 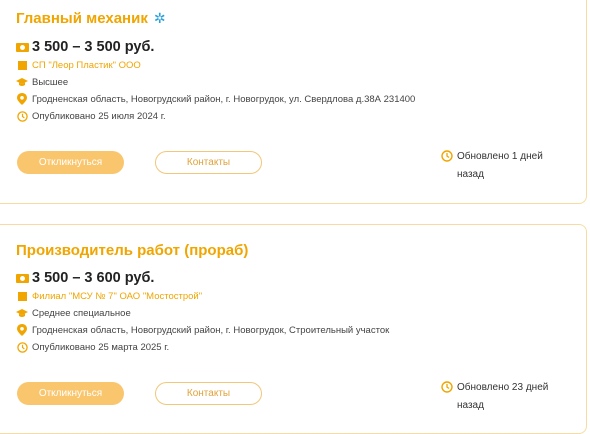 What do you see at coordinates (50, 82) in the screenshot?
I see `education: Высшее` at bounding box center [50, 82].